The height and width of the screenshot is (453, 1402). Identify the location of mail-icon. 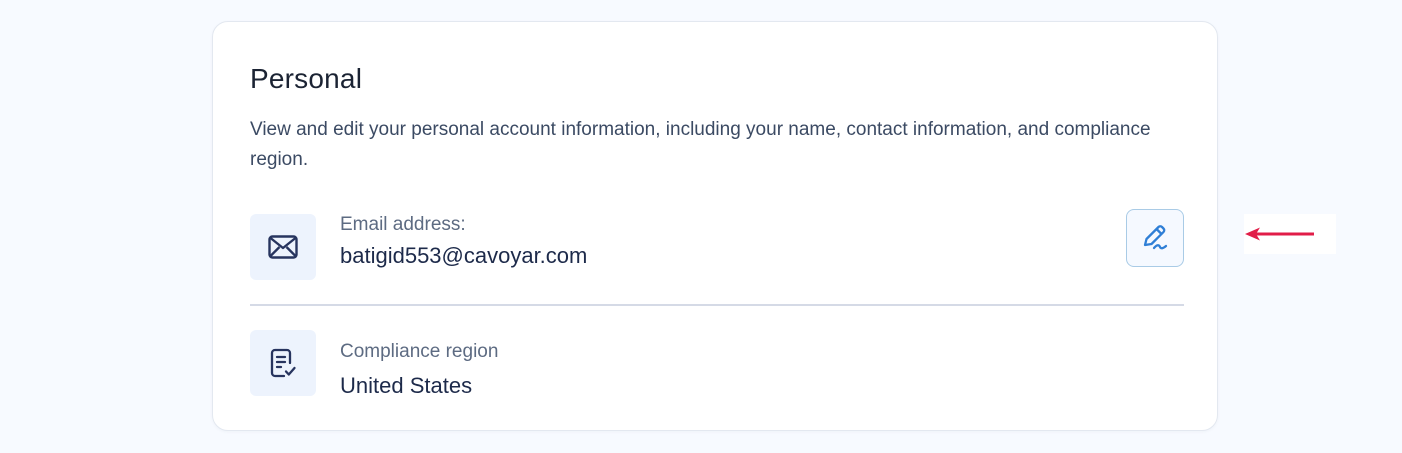
(283, 247).